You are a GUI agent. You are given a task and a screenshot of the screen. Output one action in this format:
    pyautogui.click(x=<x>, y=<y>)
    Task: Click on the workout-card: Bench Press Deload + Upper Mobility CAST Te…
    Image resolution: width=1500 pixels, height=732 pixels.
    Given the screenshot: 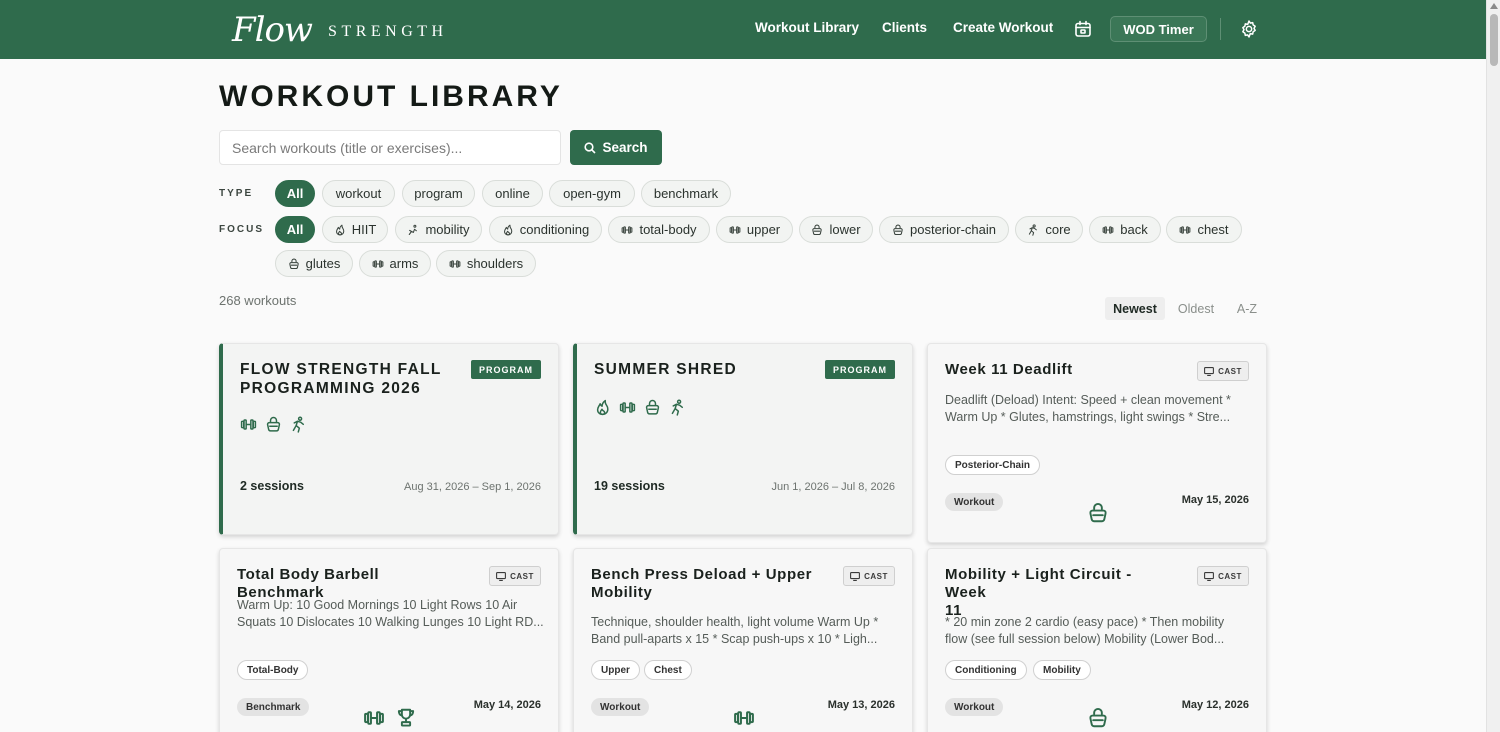 What is the action you would take?
    pyautogui.click(x=743, y=640)
    